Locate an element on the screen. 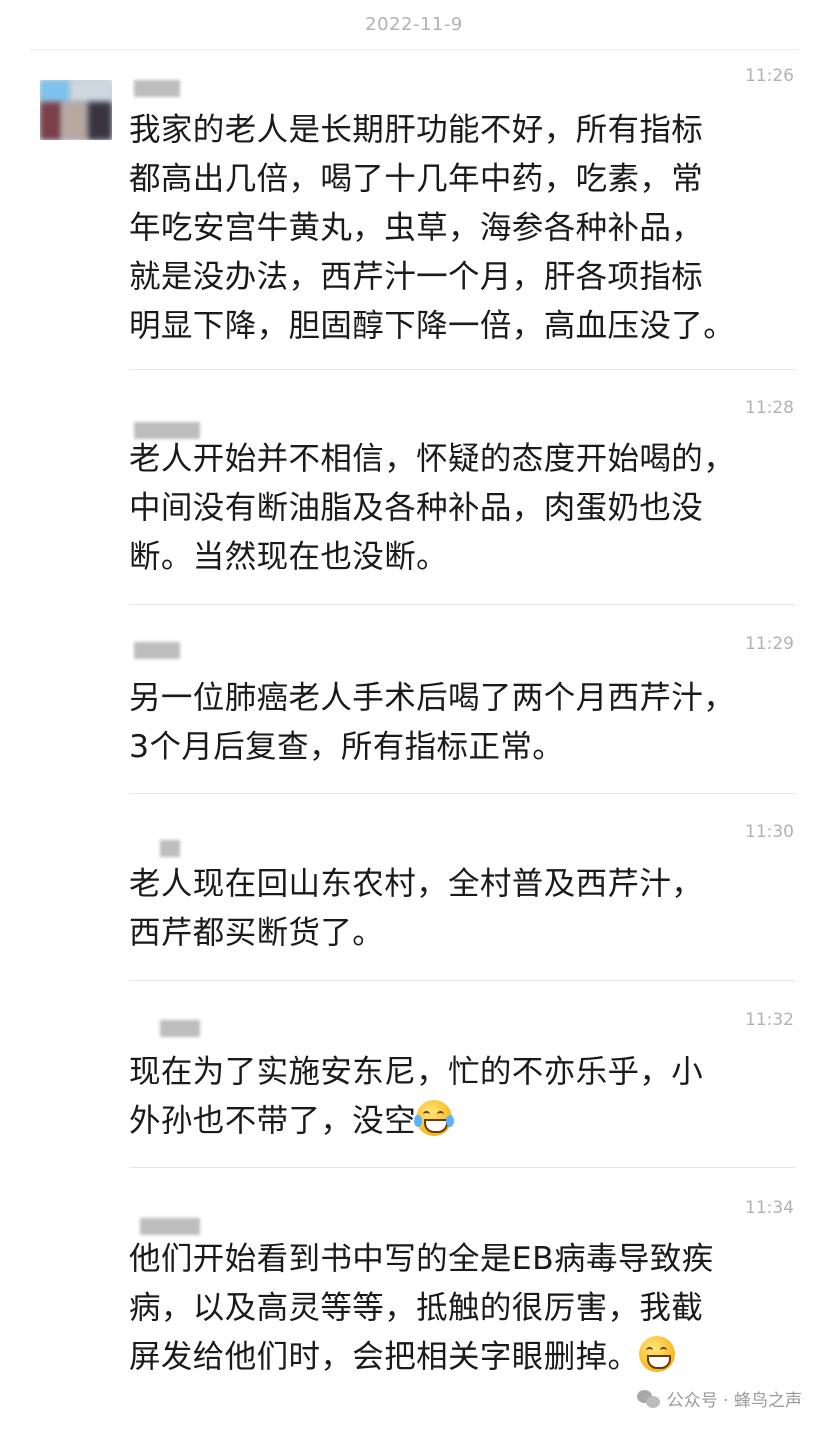 This screenshot has width=828, height=1431. message-text: 现在为了实施安东尼，忙的不亦乐乎，小 外孙也不带了，没空 is located at coordinates (465, 1097).